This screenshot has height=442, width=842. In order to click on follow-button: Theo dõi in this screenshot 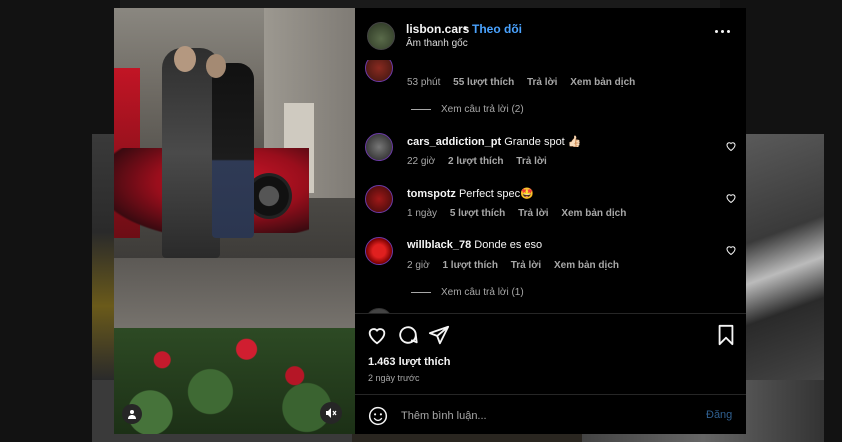, I will do `click(497, 29)`.